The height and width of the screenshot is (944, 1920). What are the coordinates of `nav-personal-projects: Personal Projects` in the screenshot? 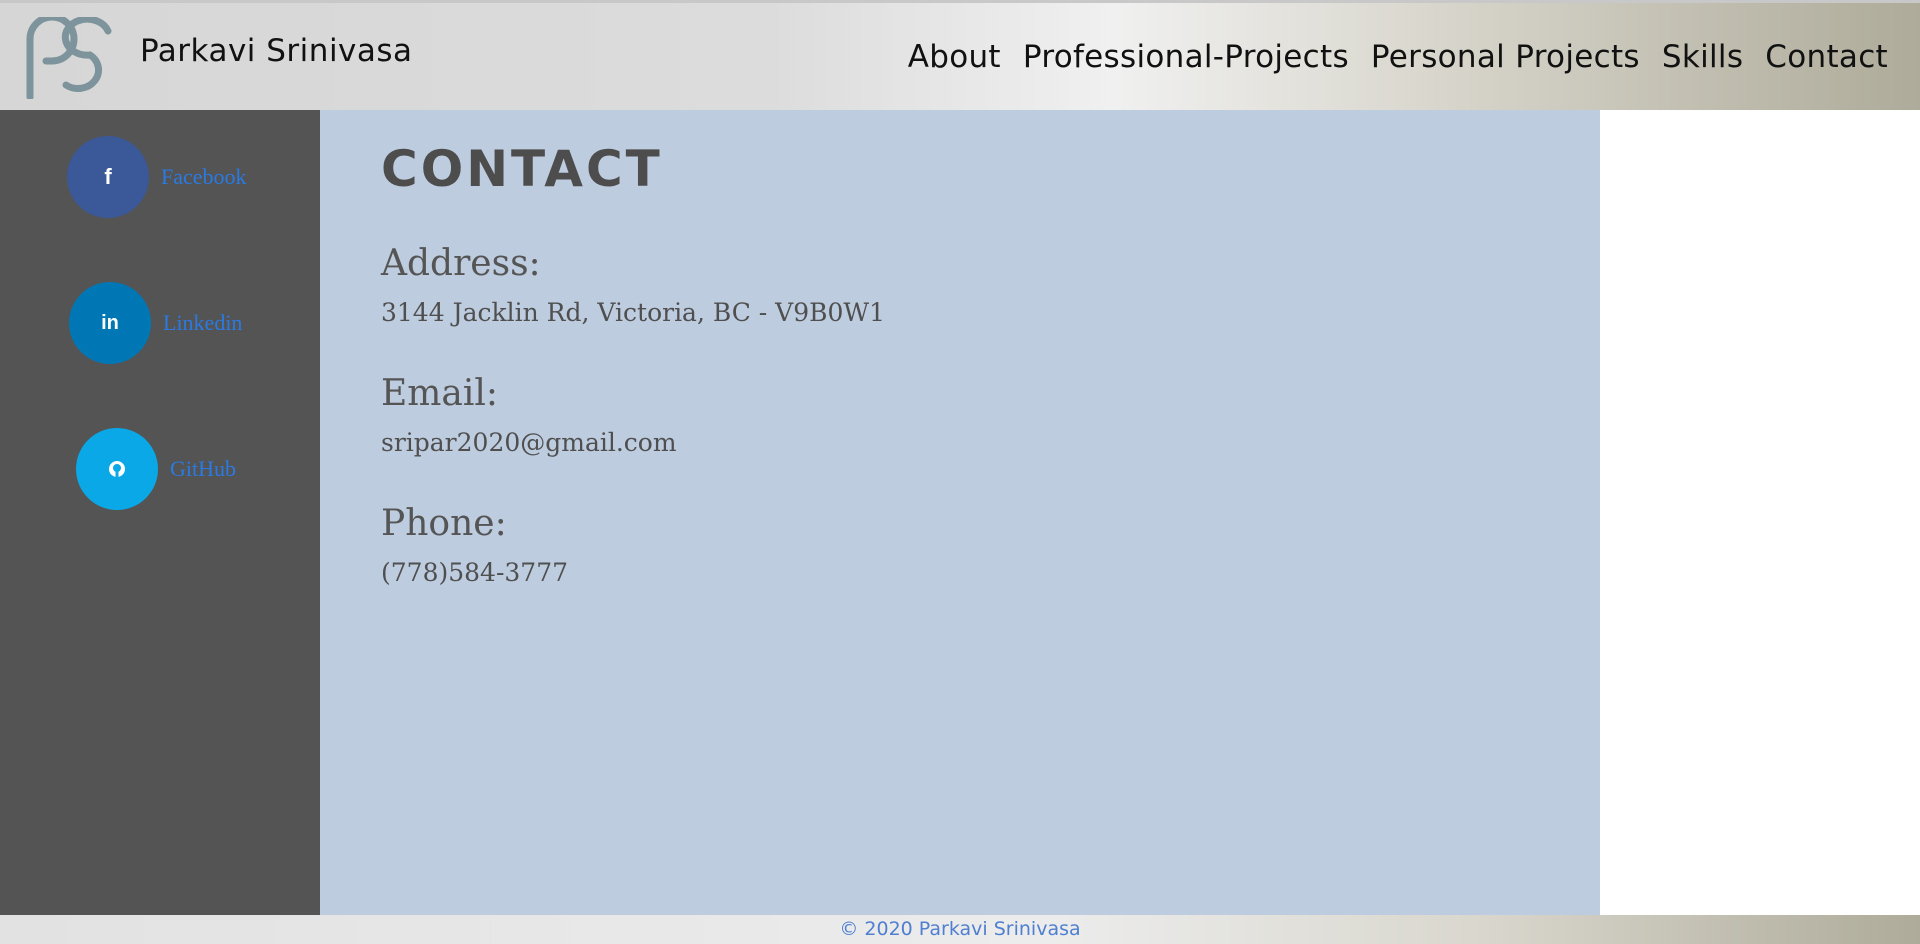 It's located at (1505, 57).